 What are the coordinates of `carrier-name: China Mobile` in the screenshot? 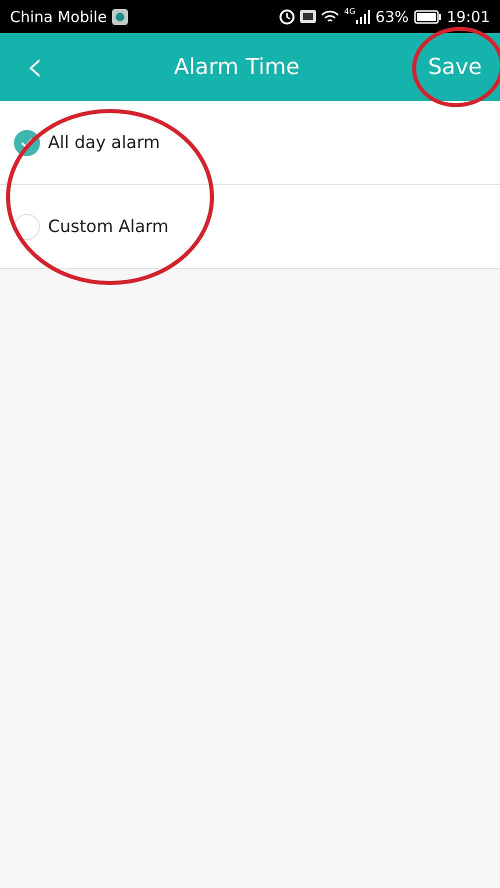 It's located at (58, 17).